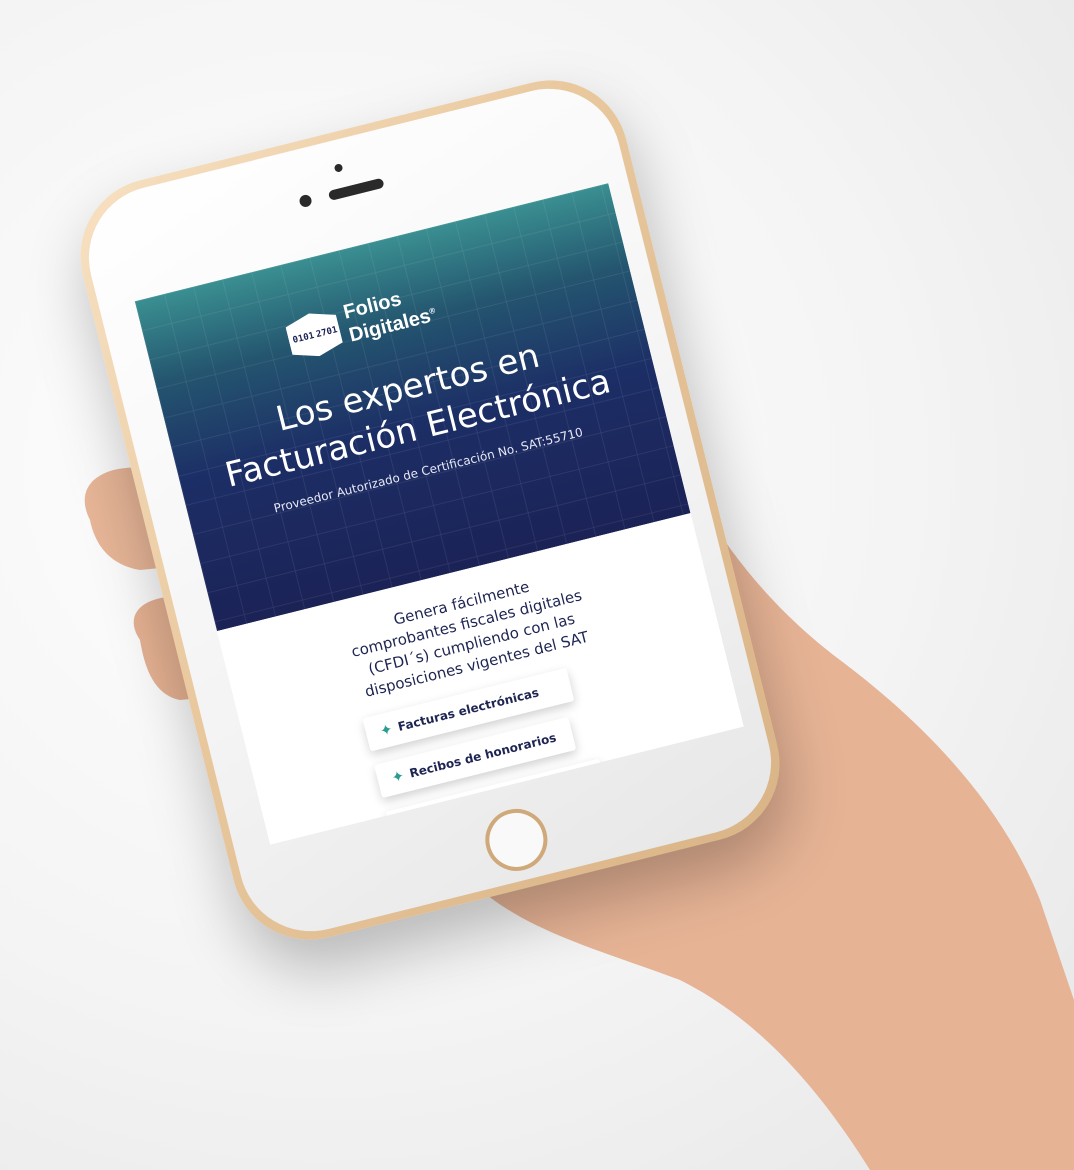  Describe the element at coordinates (483, 755) in the screenshot. I see `service-label: Recibos de honorarios` at that location.